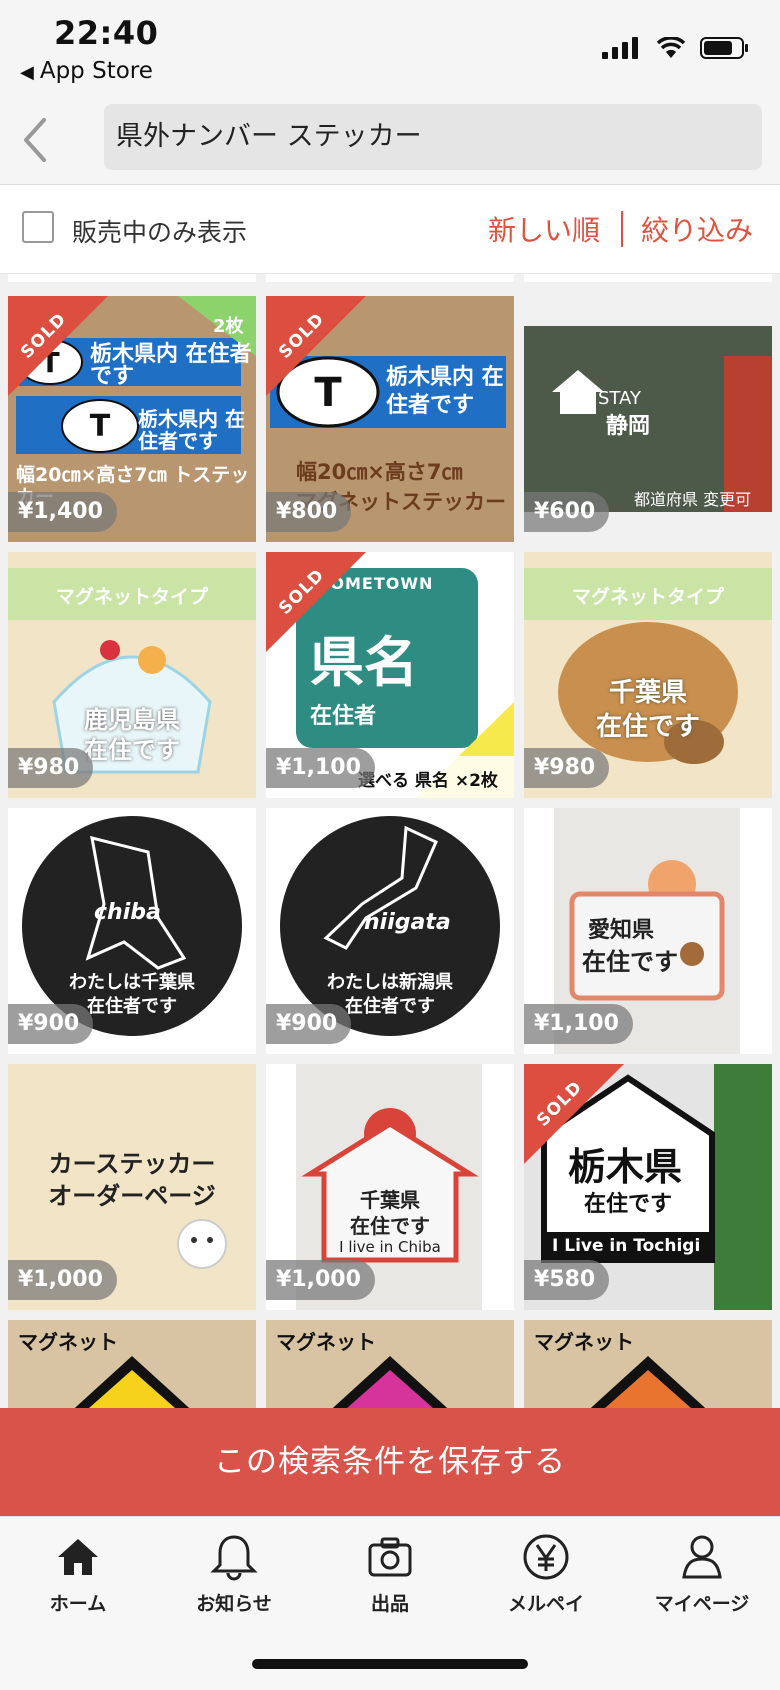  What do you see at coordinates (702, 1581) in the screenshot?
I see `tab-mypage: マイページ` at bounding box center [702, 1581].